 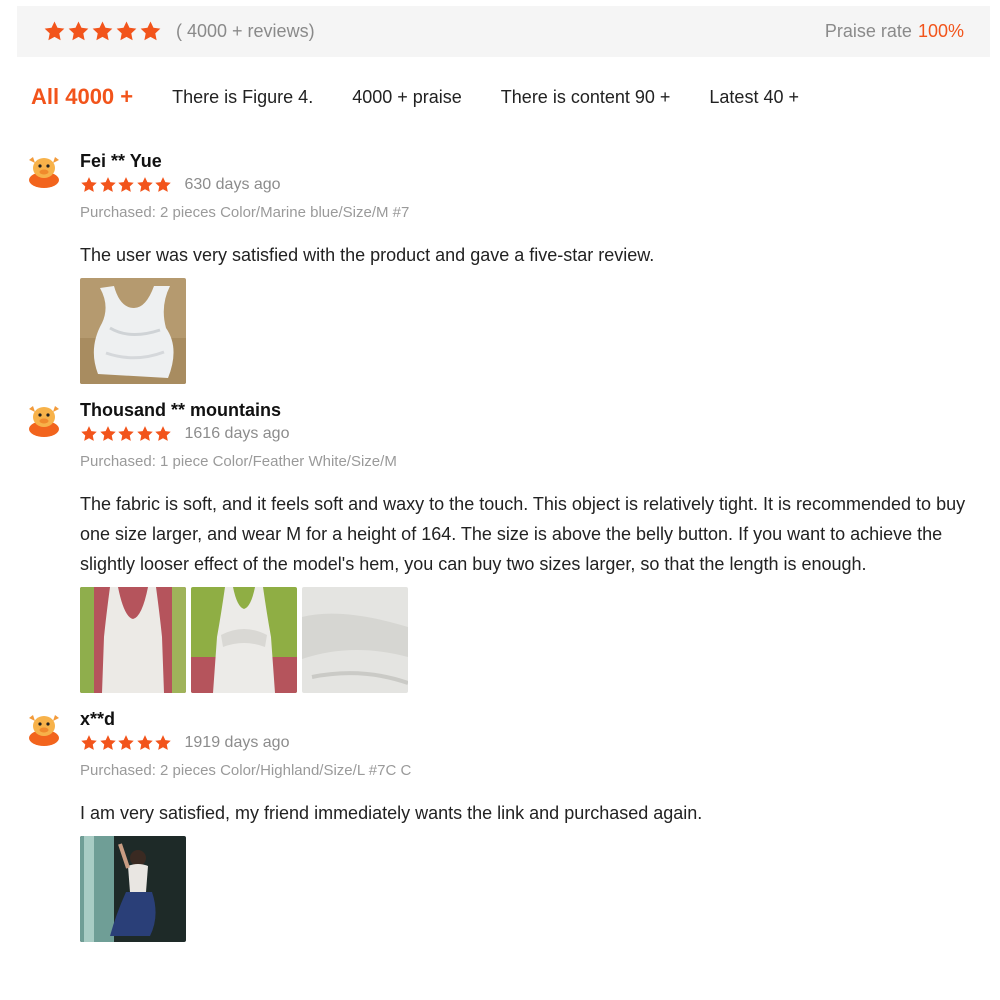 What do you see at coordinates (232, 184) in the screenshot?
I see `review-date: 630 days ago` at bounding box center [232, 184].